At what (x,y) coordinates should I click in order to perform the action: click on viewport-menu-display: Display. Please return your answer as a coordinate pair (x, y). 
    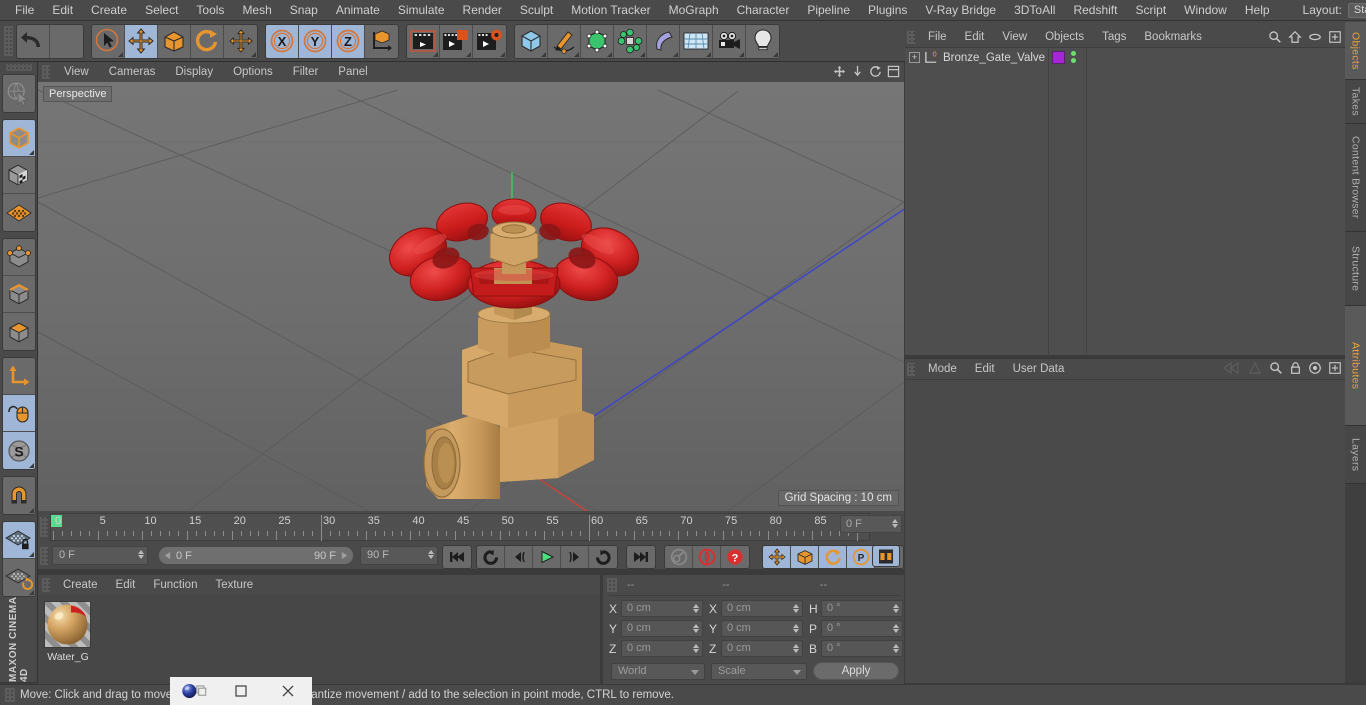
    Looking at the image, I should click on (194, 72).